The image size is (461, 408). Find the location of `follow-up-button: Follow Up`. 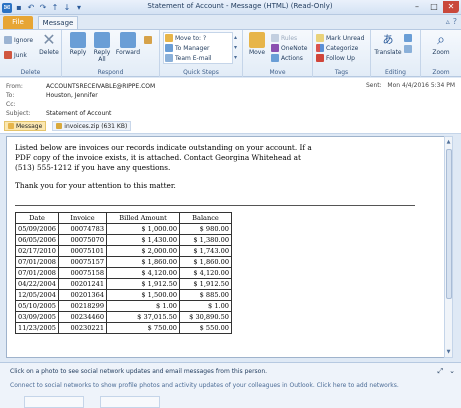

follow-up-button: Follow Up is located at coordinates (335, 58).